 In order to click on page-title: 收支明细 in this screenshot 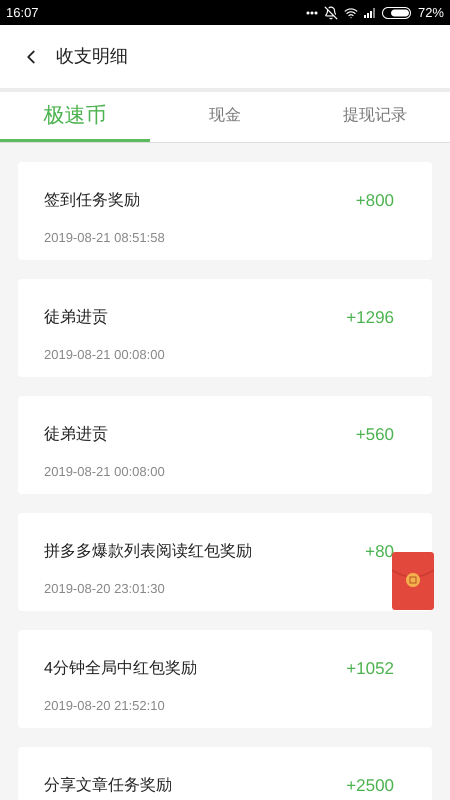, I will do `click(92, 56)`.